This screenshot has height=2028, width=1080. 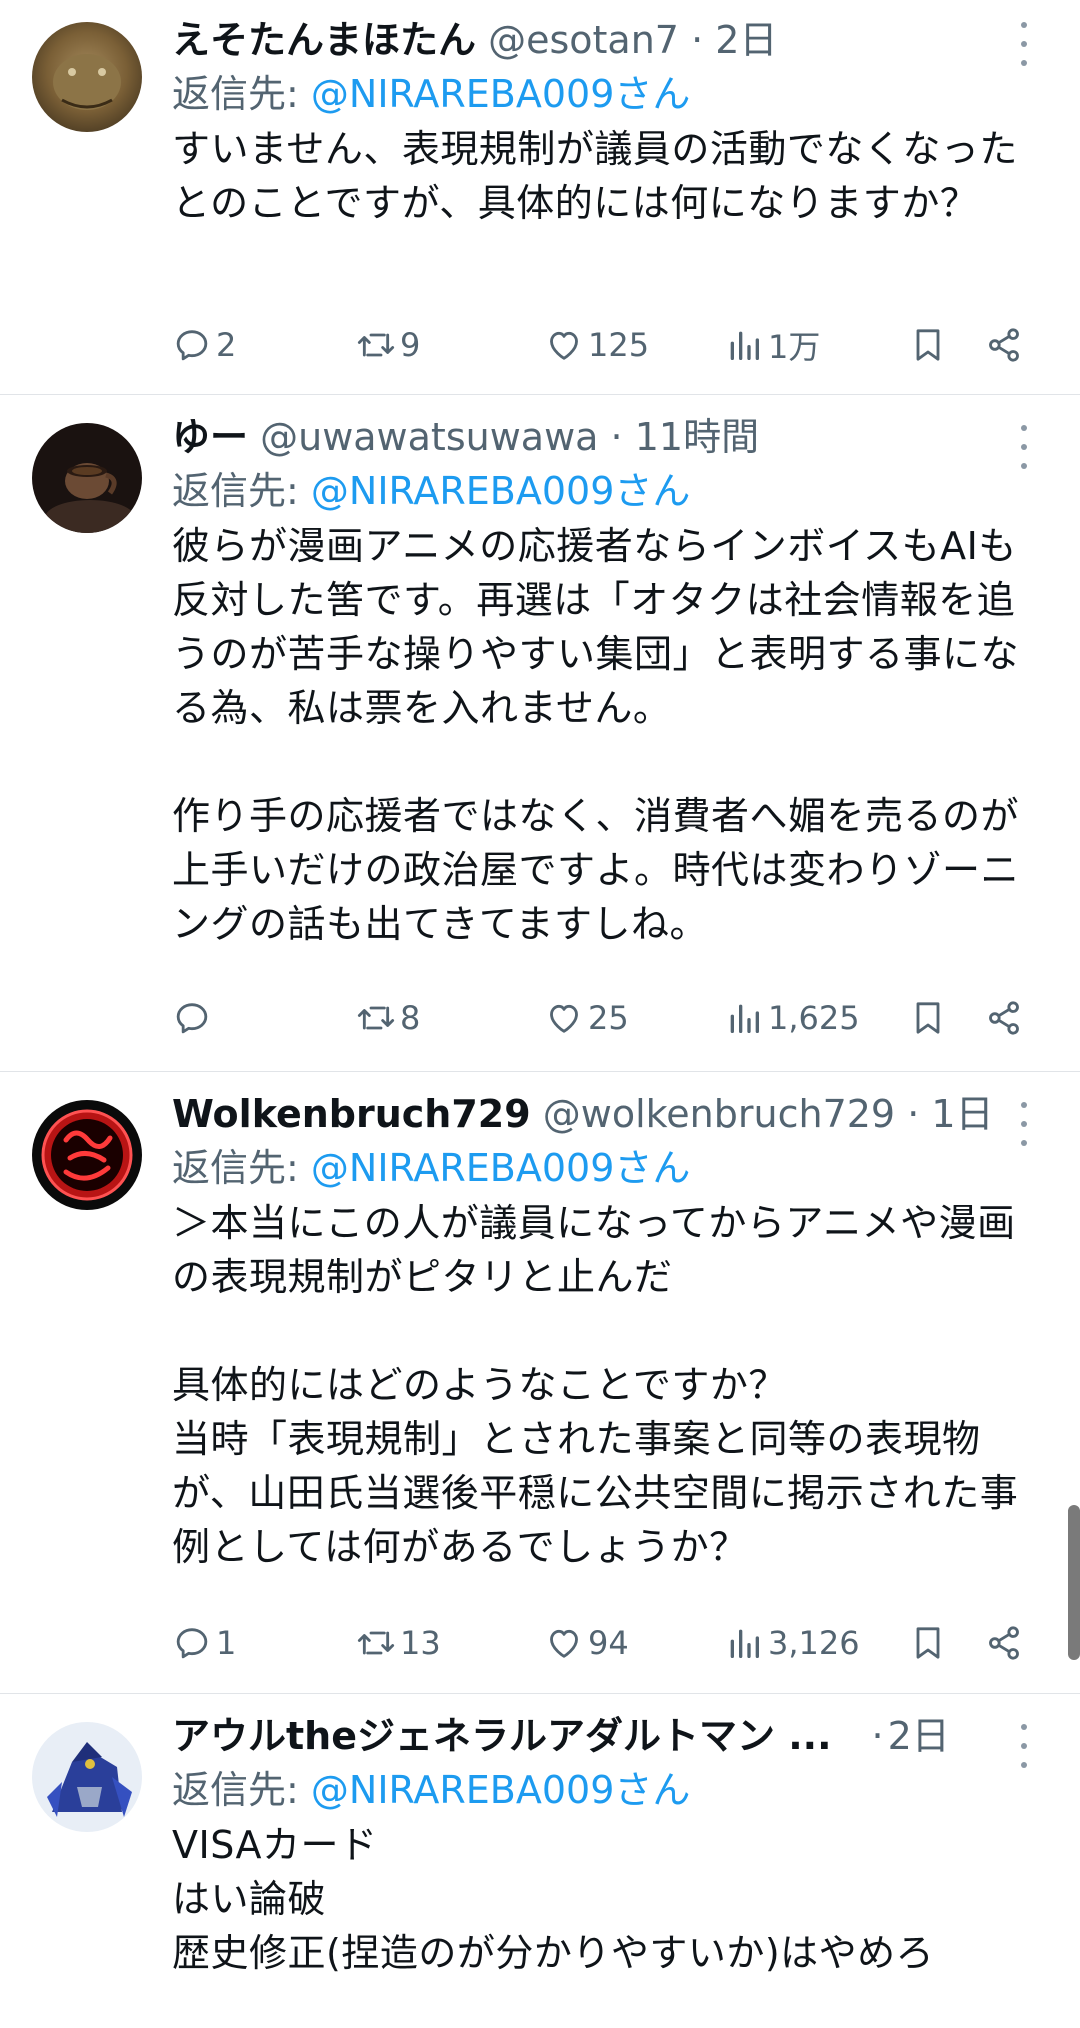 What do you see at coordinates (586, 1643) in the screenshot?
I see `like-button: 94` at bounding box center [586, 1643].